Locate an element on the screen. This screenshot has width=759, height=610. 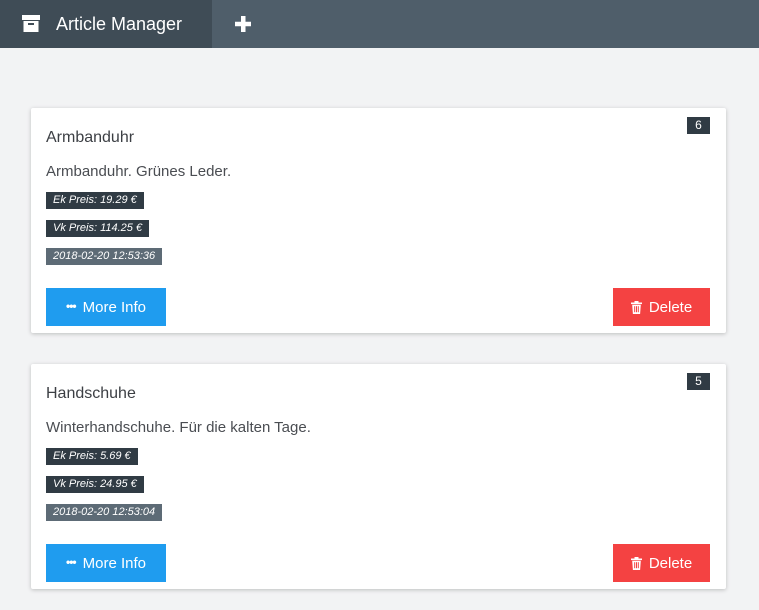
purchase-price-tag: Ek Preis: 19.29 € is located at coordinates (95, 200).